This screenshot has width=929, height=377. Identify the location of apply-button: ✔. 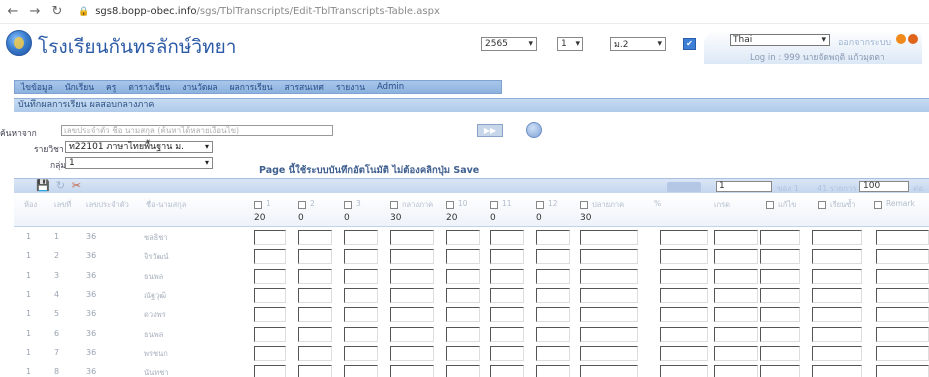
(689, 44).